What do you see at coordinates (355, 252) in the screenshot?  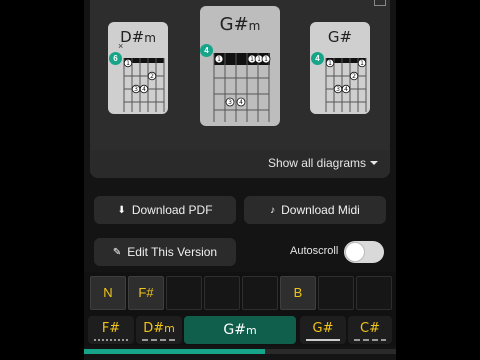 I see `toggle-knob` at bounding box center [355, 252].